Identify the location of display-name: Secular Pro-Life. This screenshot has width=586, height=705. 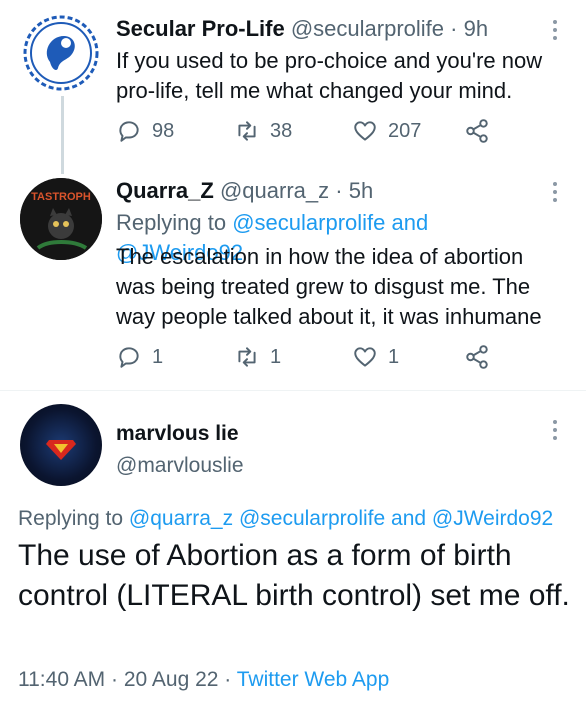
(200, 28).